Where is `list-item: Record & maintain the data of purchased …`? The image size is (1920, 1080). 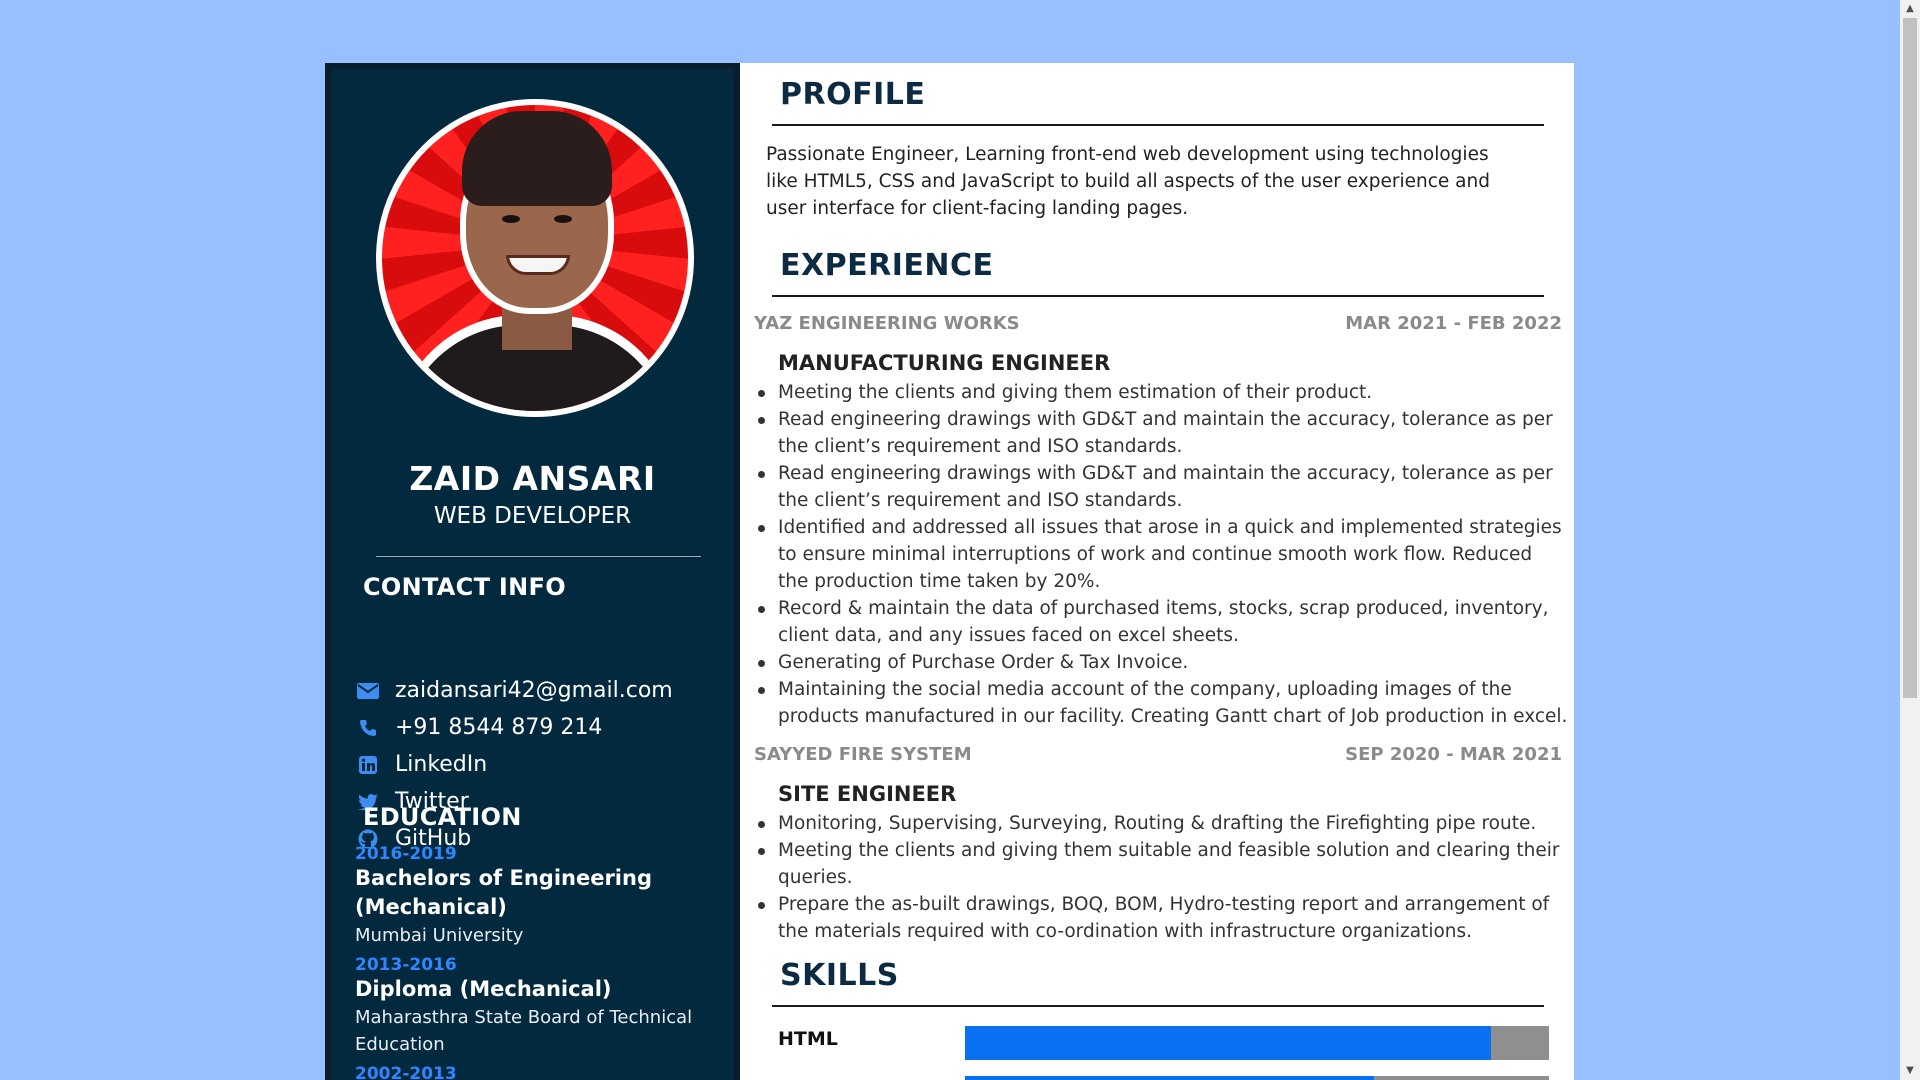 list-item: Record & maintain the data of purchased … is located at coordinates (1163, 622).